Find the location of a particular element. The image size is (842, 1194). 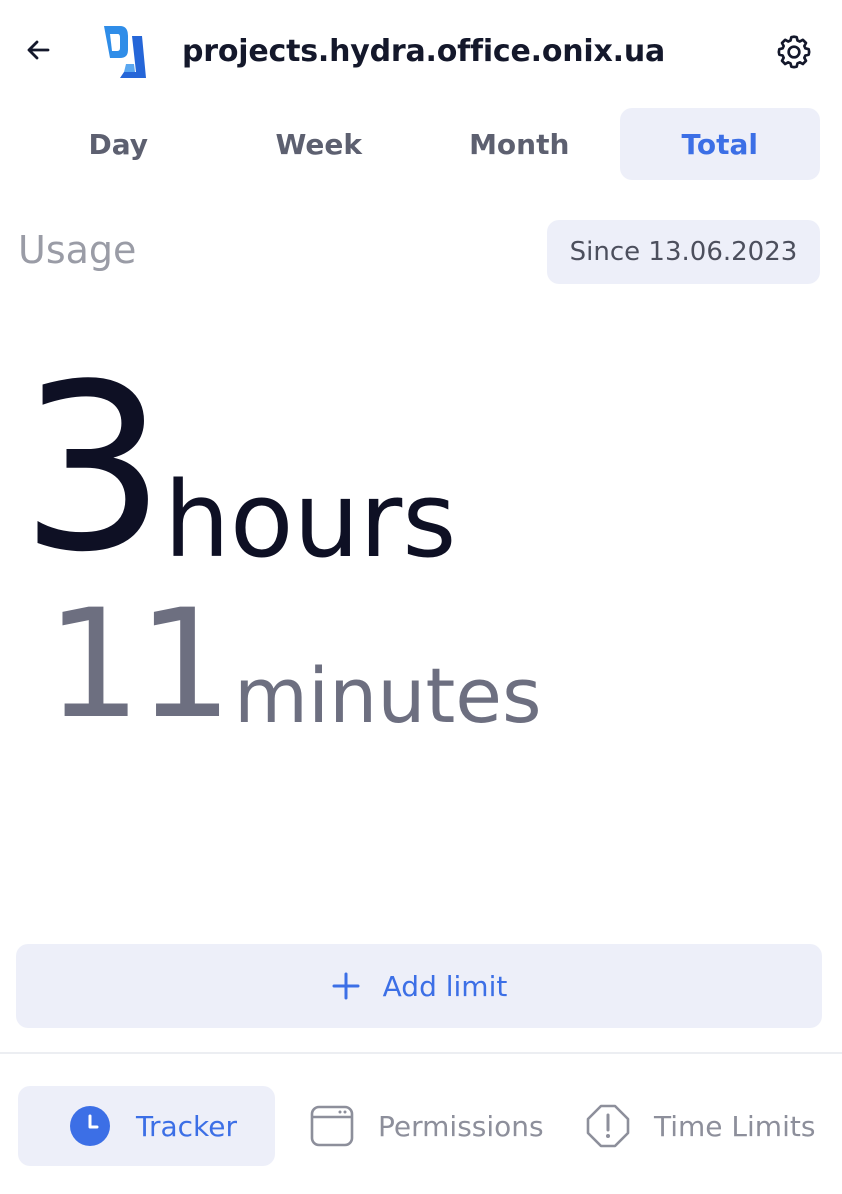

plus-icon is located at coordinates (346, 986).